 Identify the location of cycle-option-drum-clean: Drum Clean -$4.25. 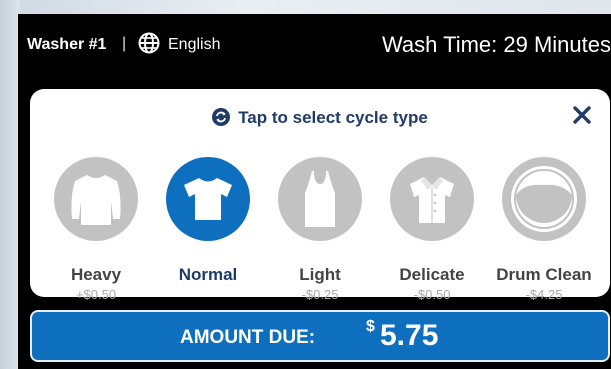
(544, 229).